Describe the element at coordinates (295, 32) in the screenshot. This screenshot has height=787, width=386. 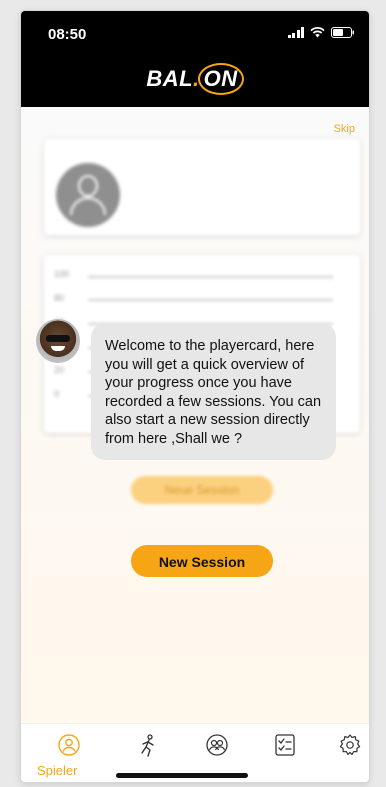
I see `signal-icon` at that location.